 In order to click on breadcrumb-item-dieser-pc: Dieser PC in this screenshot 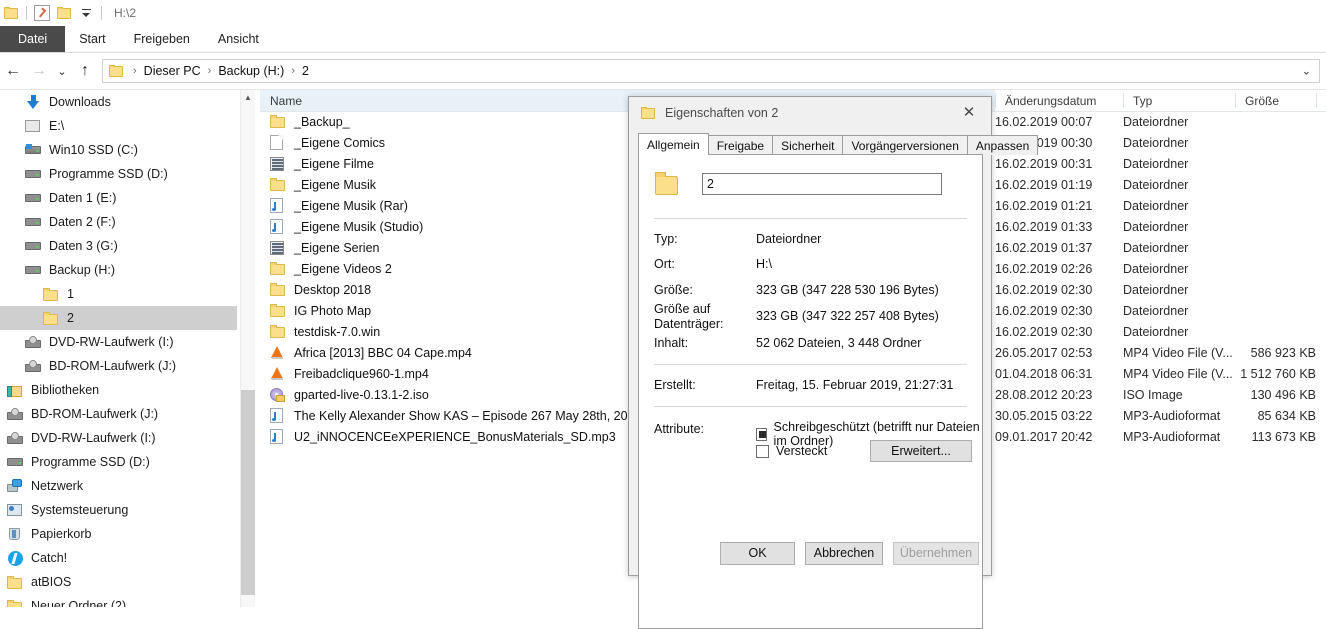, I will do `click(172, 71)`.